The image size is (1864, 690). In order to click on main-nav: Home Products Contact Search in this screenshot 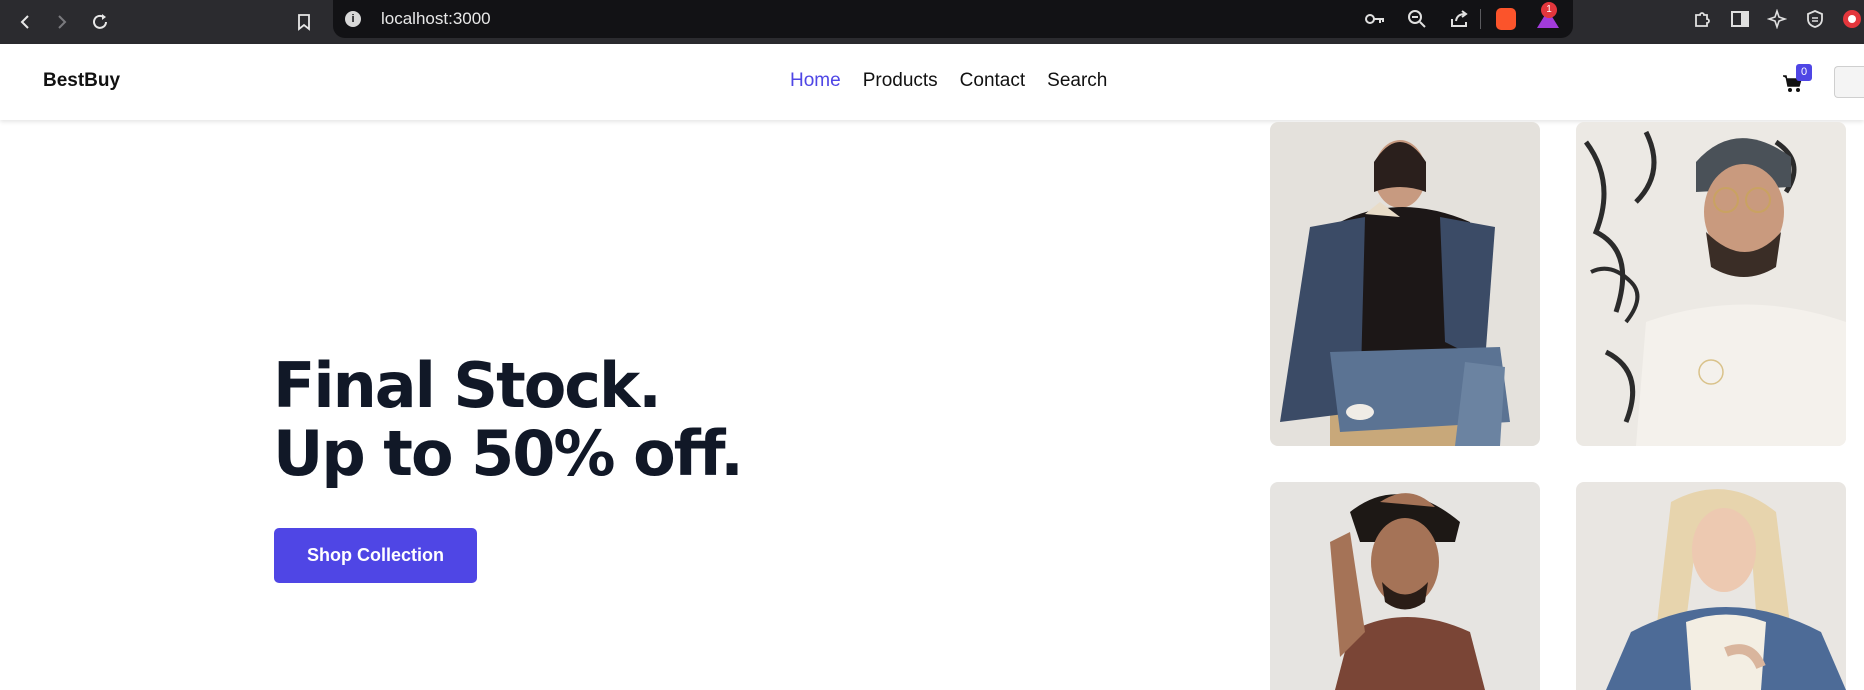, I will do `click(948, 81)`.